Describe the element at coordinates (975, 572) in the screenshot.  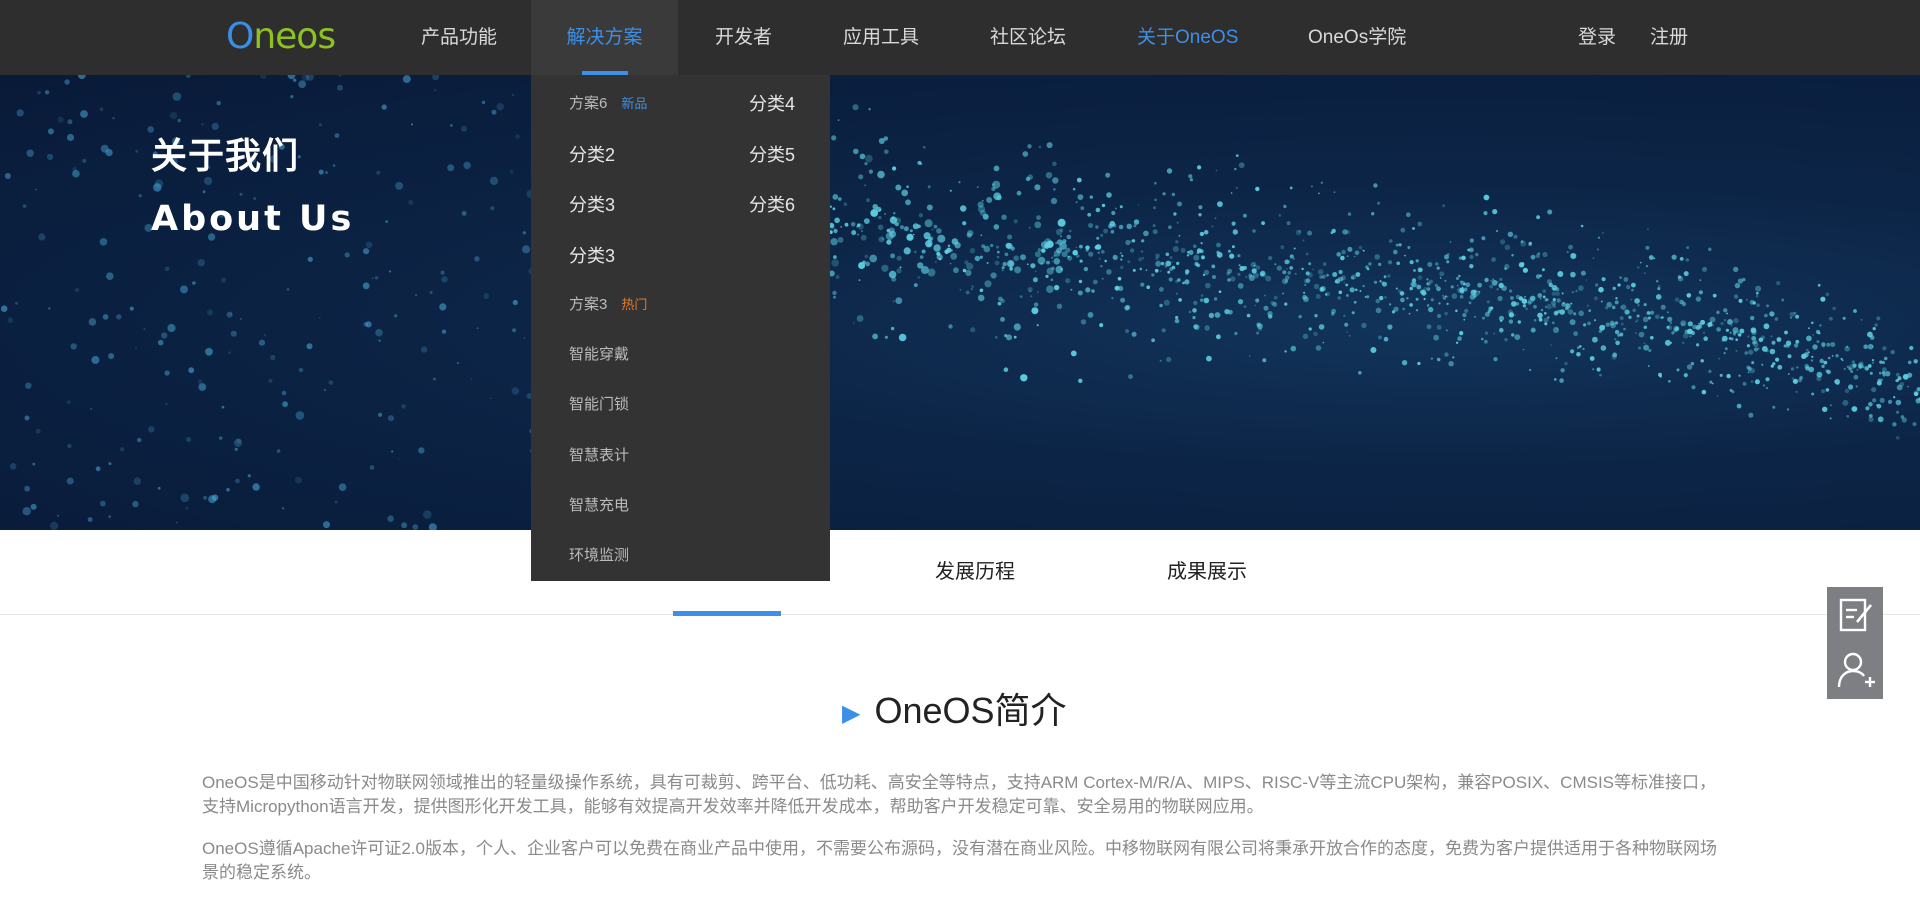
I see `tab-development-history: 发展历程` at that location.